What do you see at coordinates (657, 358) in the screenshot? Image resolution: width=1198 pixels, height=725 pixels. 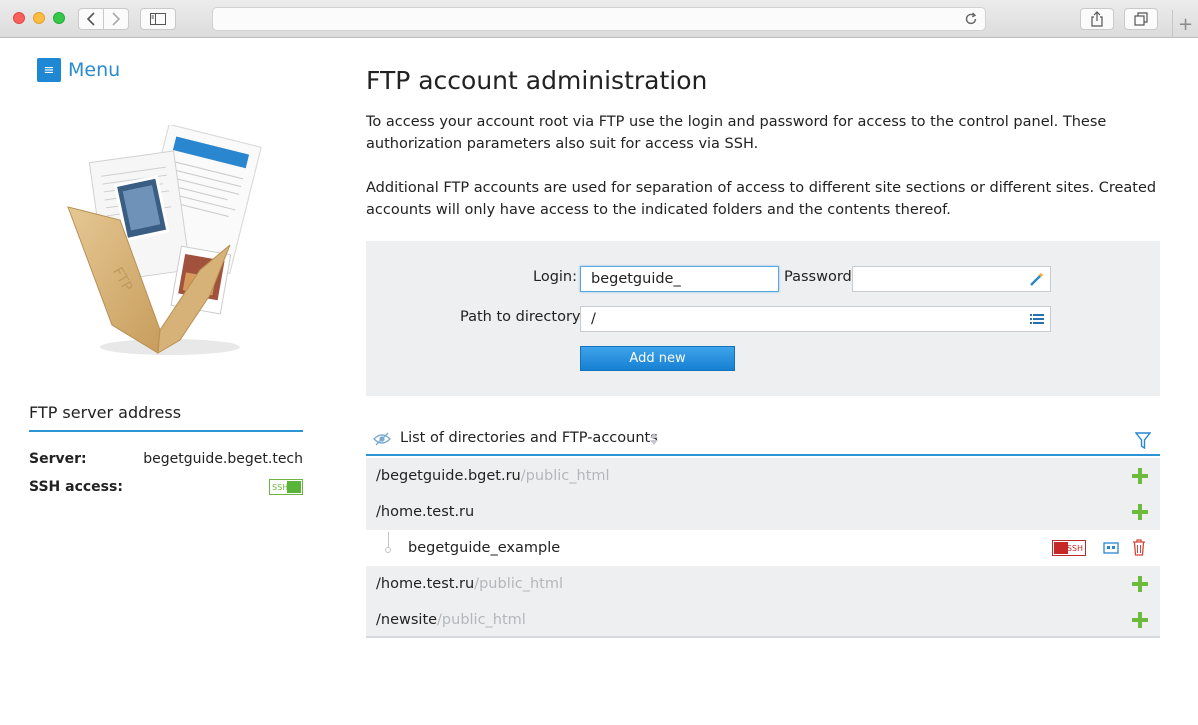 I see `add-new-button: Add new` at bounding box center [657, 358].